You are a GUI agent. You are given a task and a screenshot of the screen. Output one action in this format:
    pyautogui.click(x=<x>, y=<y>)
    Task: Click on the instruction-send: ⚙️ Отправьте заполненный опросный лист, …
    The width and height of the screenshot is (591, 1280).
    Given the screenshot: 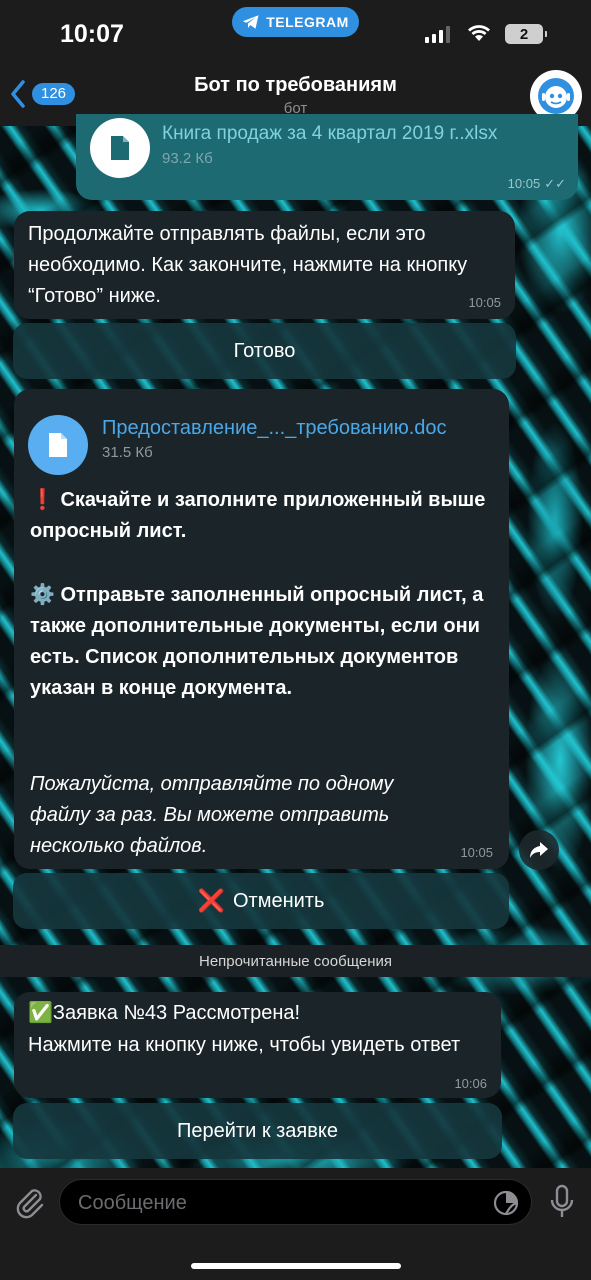 What is the action you would take?
    pyautogui.click(x=265, y=642)
    